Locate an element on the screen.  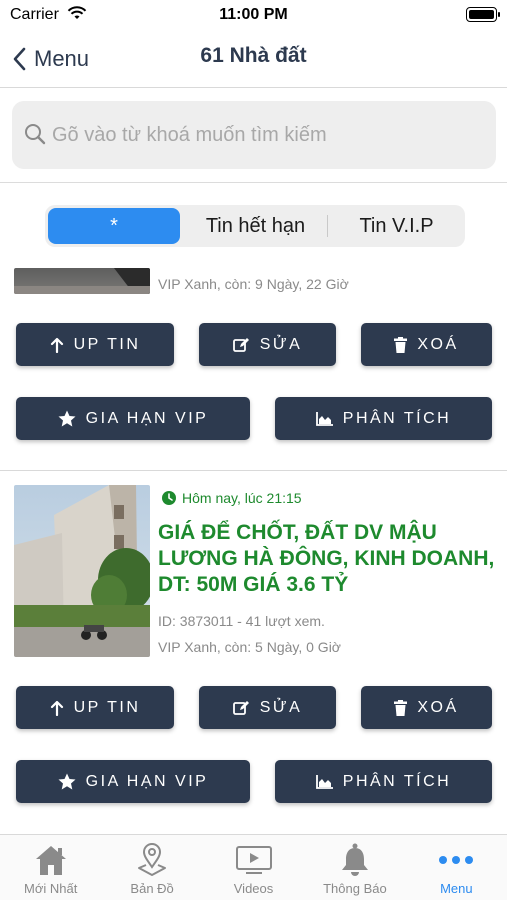
nav-bar: Menu 61 Nhà đất is located at coordinates (253, 60).